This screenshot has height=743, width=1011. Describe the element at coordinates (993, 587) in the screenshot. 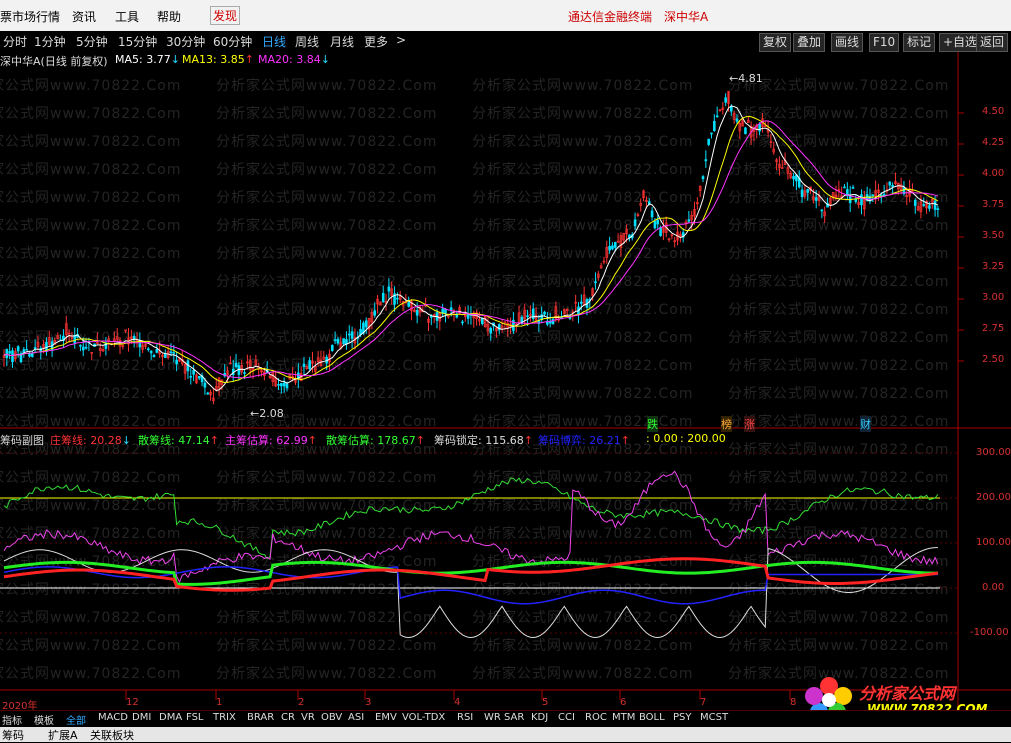

I see `sub-y-label: 0.00` at that location.